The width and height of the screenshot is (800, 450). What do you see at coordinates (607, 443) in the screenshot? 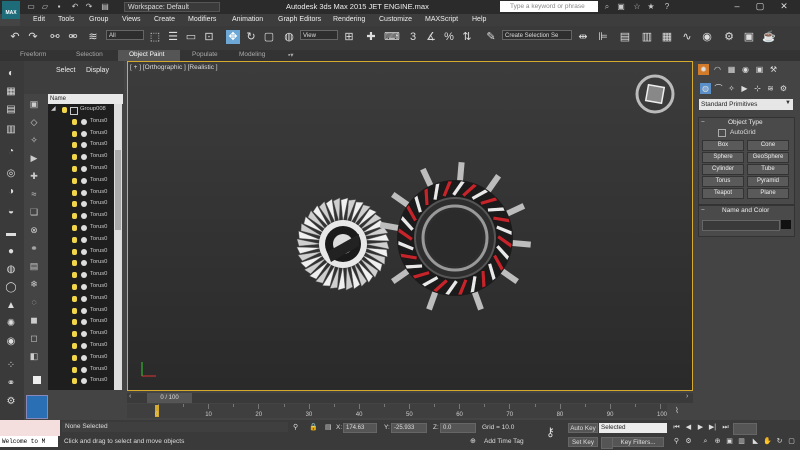
I see `set-key-icon` at bounding box center [607, 443].